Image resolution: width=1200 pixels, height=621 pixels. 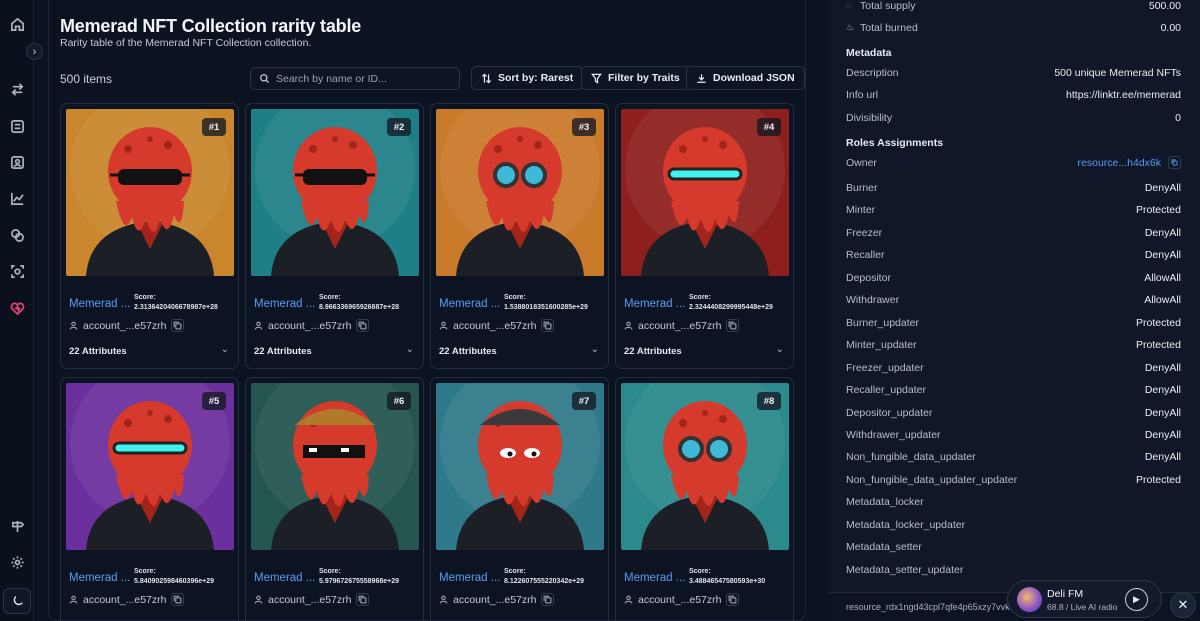 I want to click on role-row: Freezer_updater DenyAll, so click(x=1013, y=368).